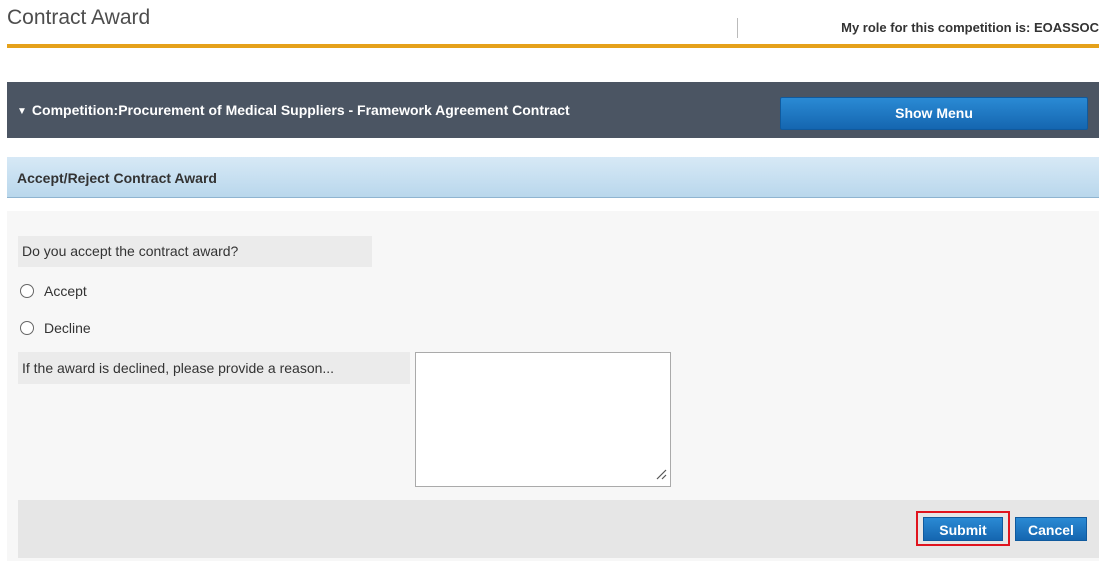 This screenshot has height=569, width=1099. I want to click on show-menu-button: Show Menu, so click(934, 113).